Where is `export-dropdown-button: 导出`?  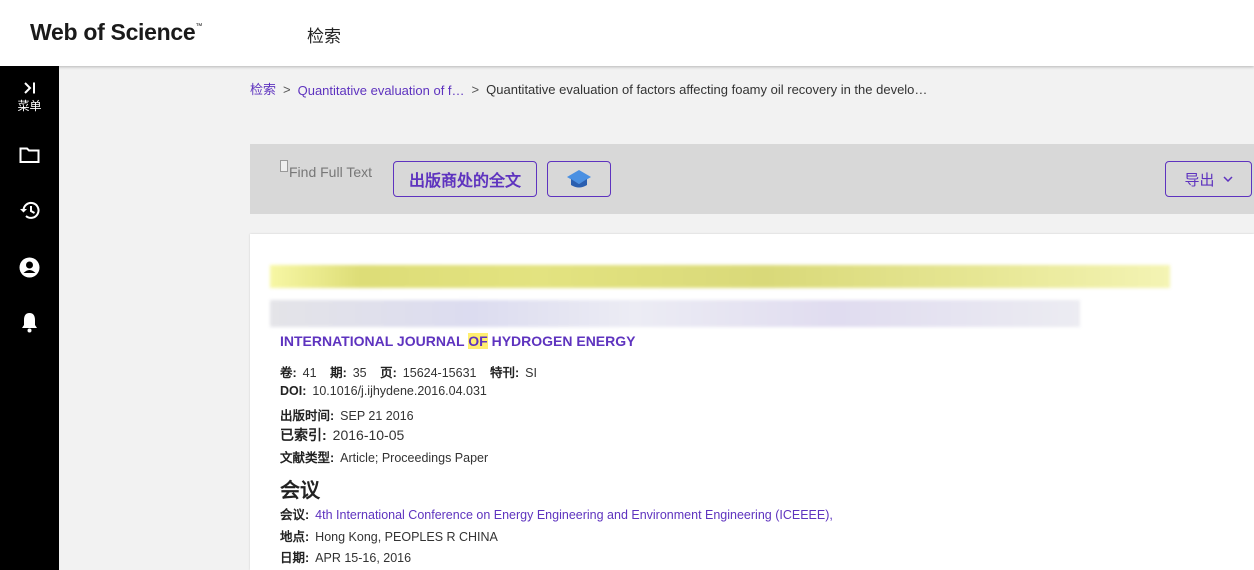 export-dropdown-button: 导出 is located at coordinates (1208, 179).